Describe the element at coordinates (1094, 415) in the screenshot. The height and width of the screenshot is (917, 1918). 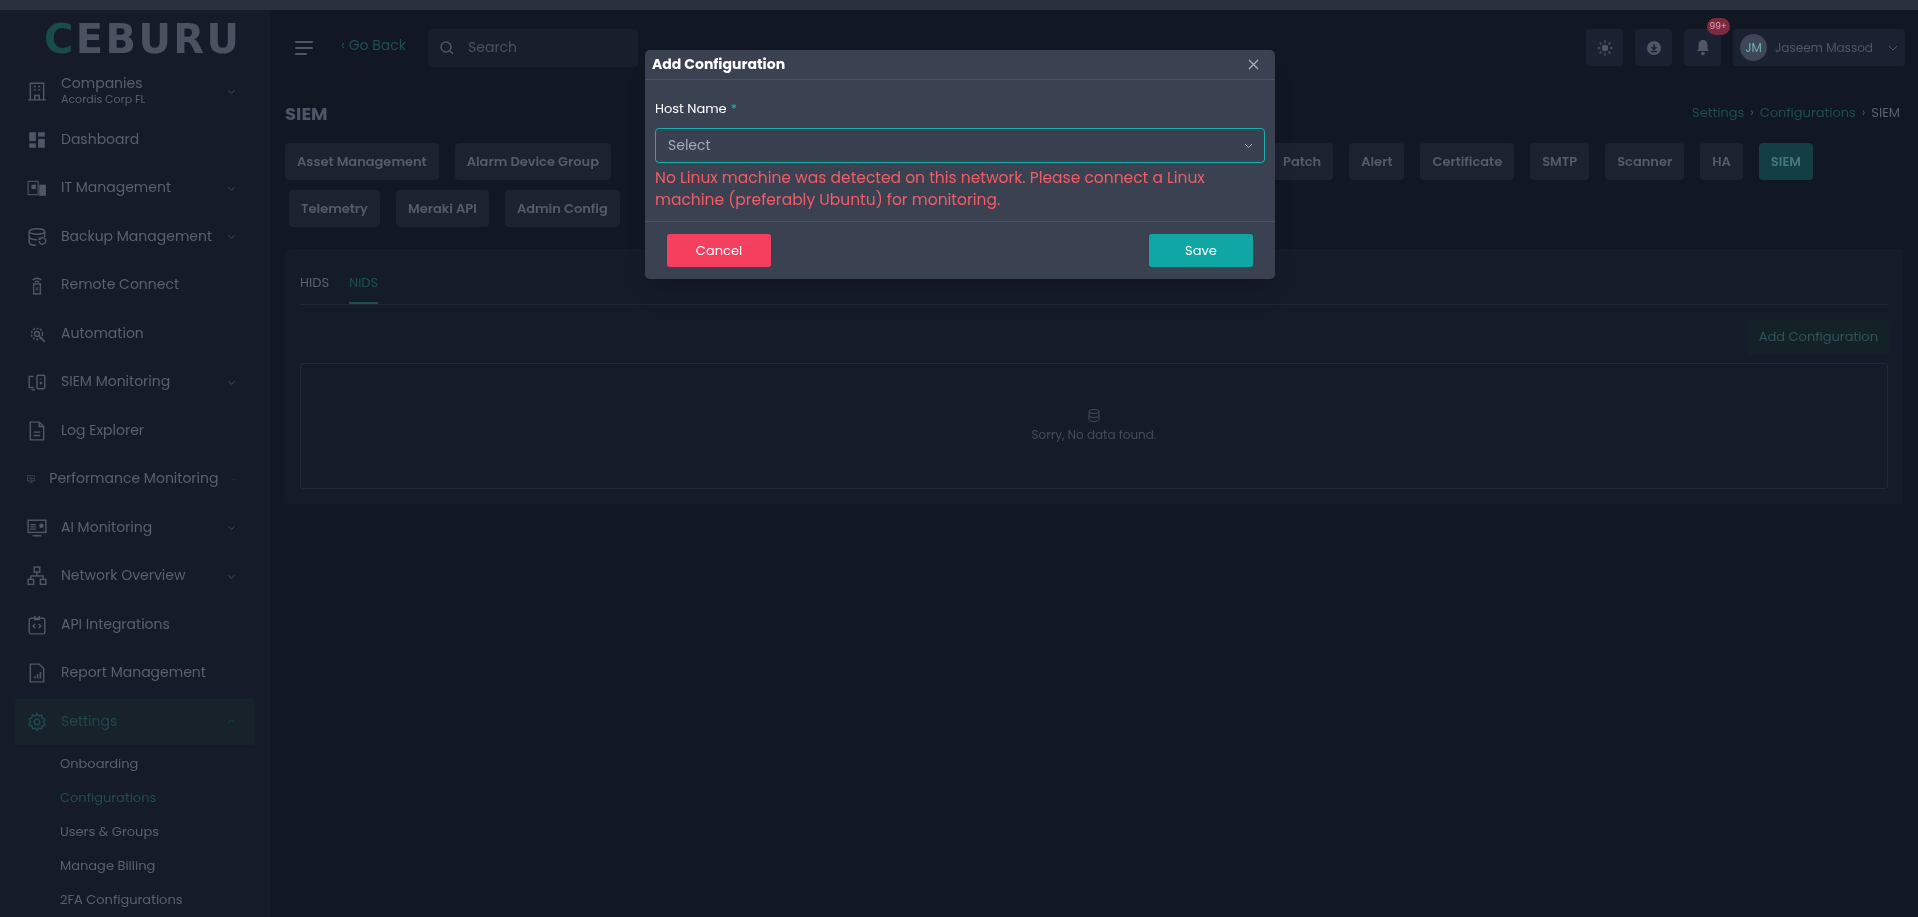
I see `database-icon` at that location.